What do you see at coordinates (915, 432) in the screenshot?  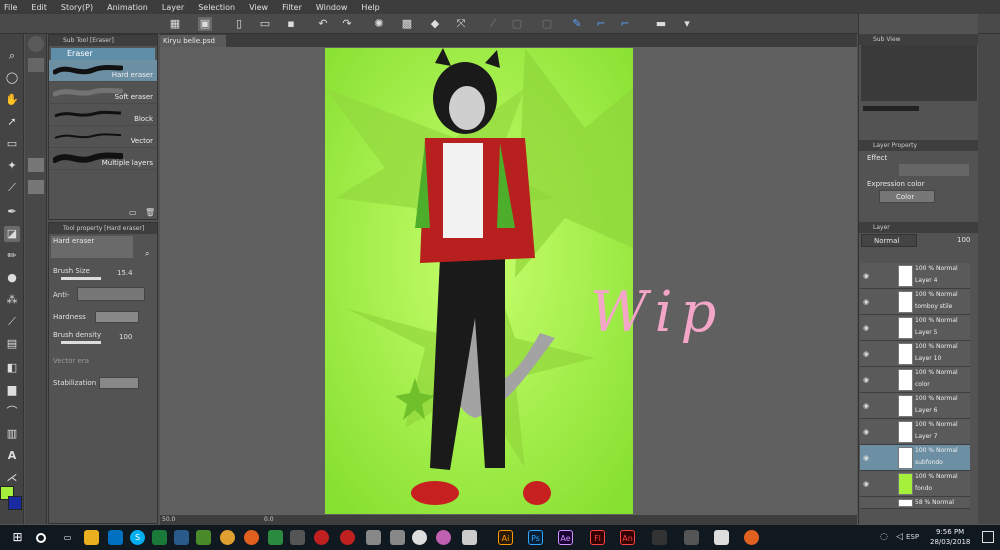 I see `layer-row: ◉ 100 % Normal Layer 7` at bounding box center [915, 432].